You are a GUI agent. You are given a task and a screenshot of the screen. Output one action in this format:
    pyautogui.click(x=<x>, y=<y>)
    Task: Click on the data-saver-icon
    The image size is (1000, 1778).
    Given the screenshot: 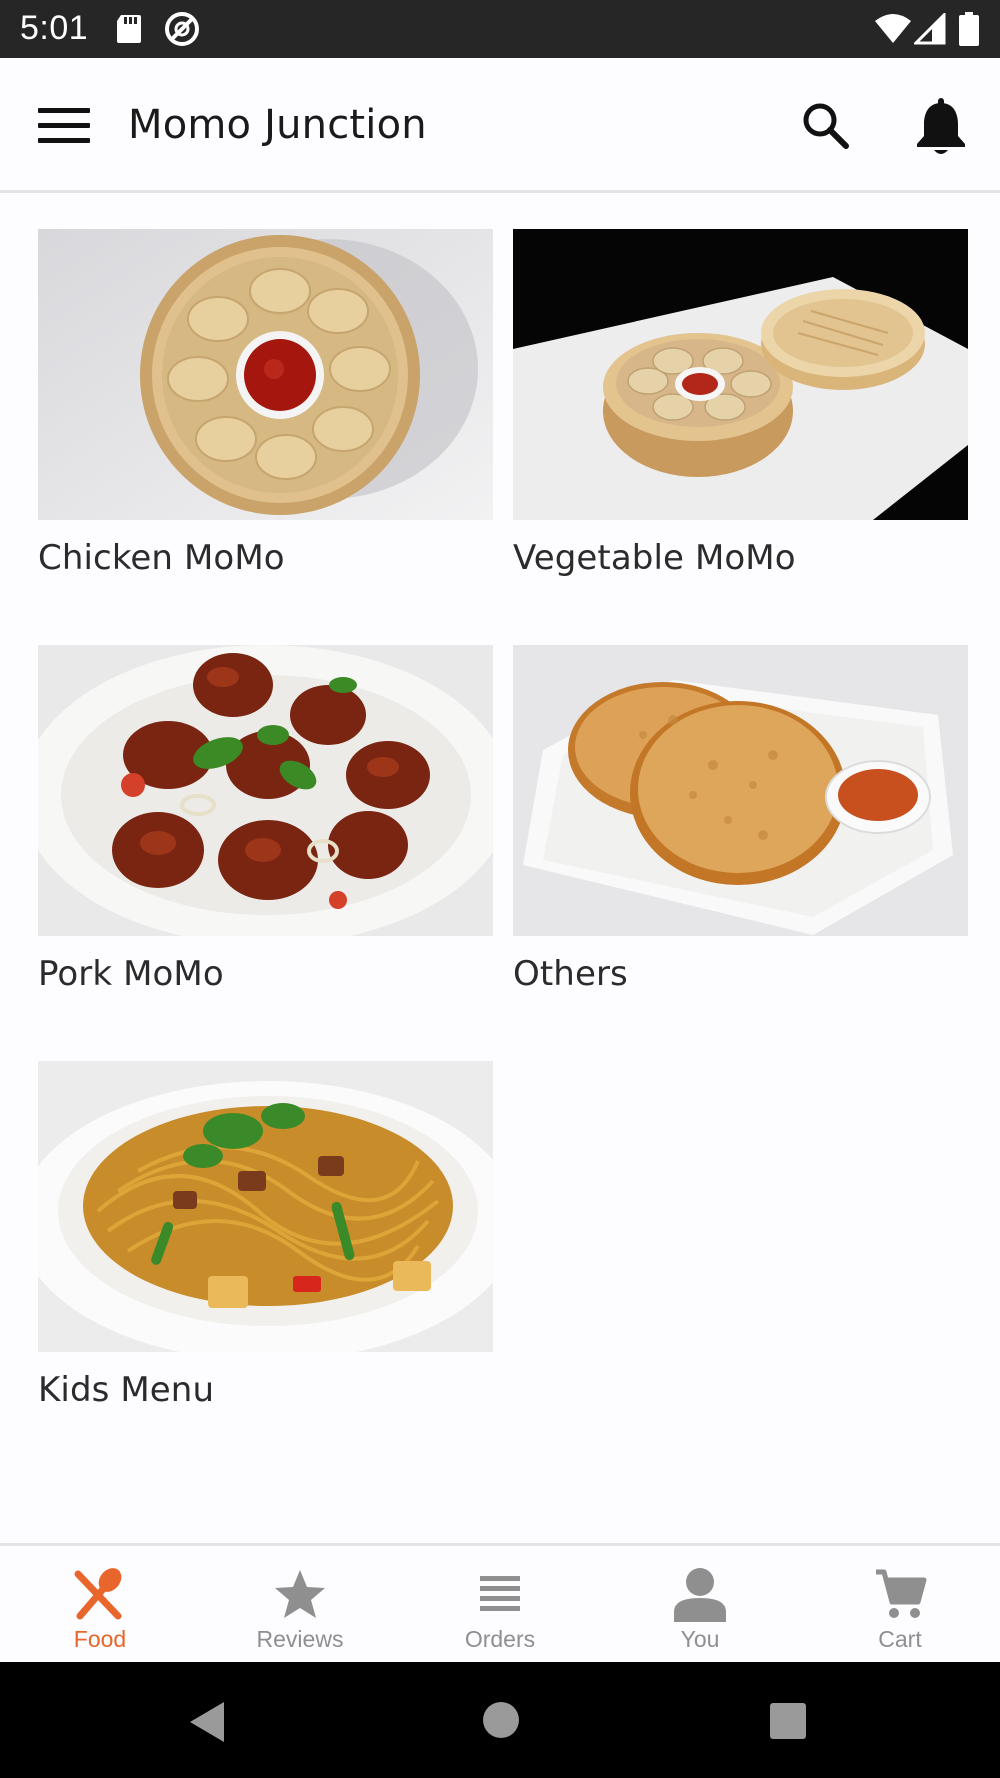 What is the action you would take?
    pyautogui.click(x=182, y=29)
    